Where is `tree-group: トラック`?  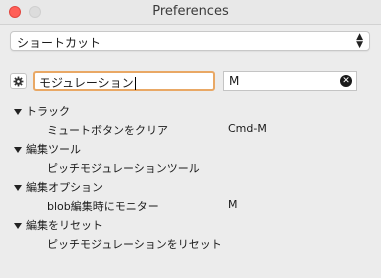
tree-group: トラック is located at coordinates (42, 112).